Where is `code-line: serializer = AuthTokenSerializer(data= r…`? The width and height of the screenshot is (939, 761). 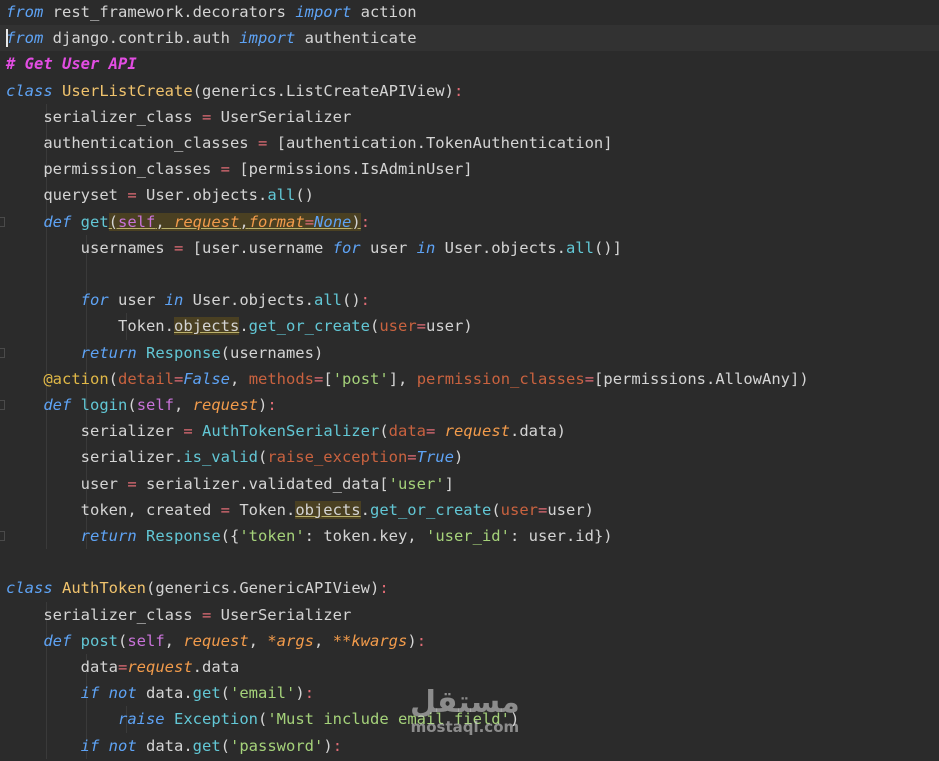 code-line: serializer = AuthTokenSerializer(data= r… is located at coordinates (469, 431).